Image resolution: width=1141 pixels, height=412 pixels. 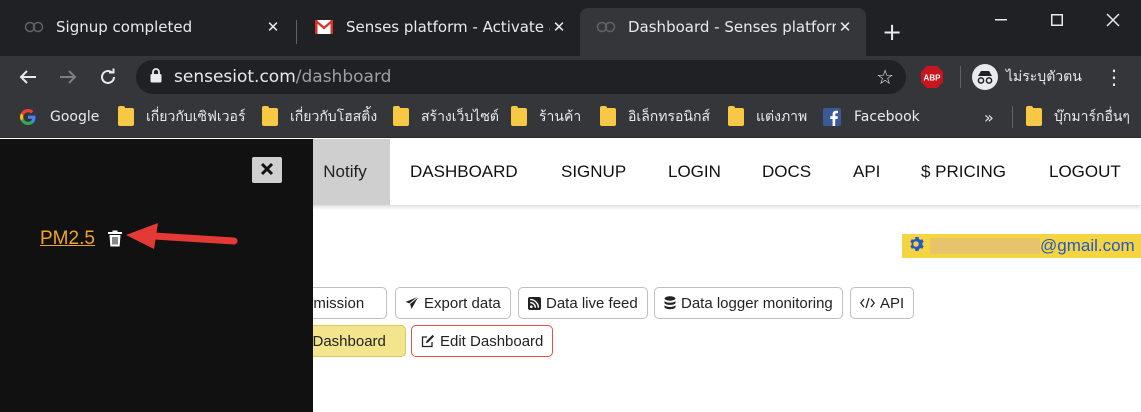 What do you see at coordinates (960, 77) in the screenshot?
I see `toolbar-divider` at bounding box center [960, 77].